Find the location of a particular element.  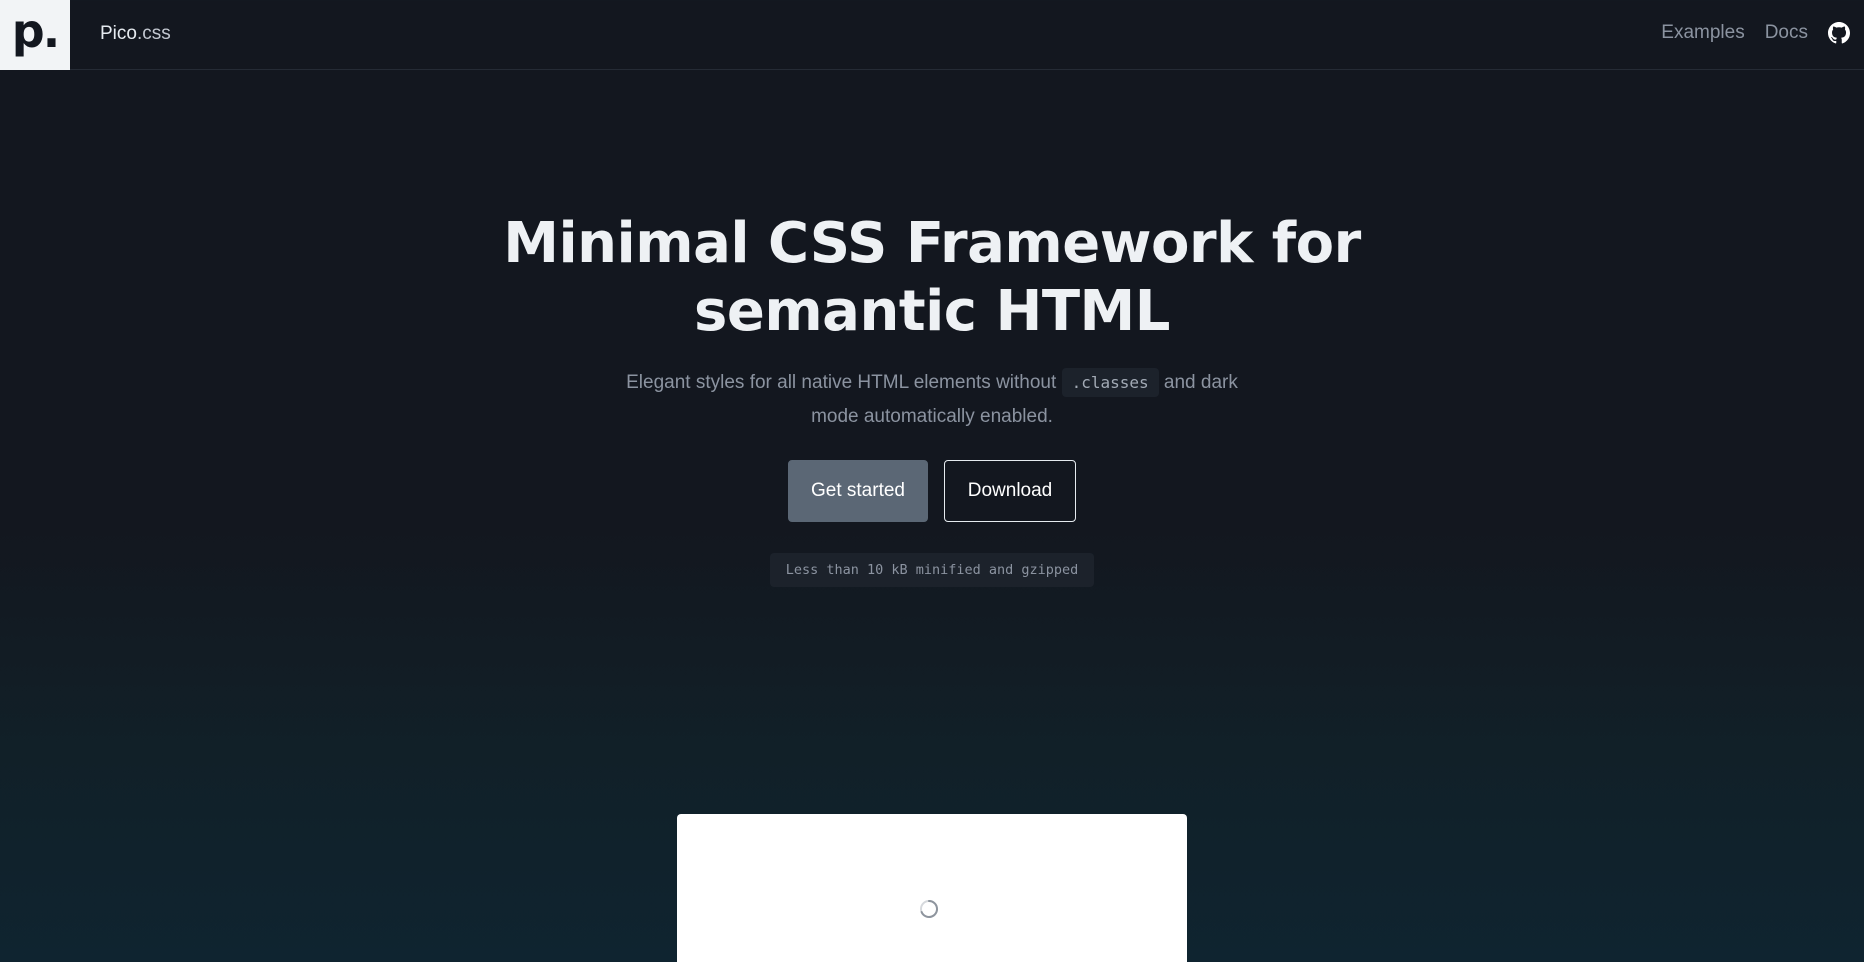

demo-preview-card is located at coordinates (932, 888).